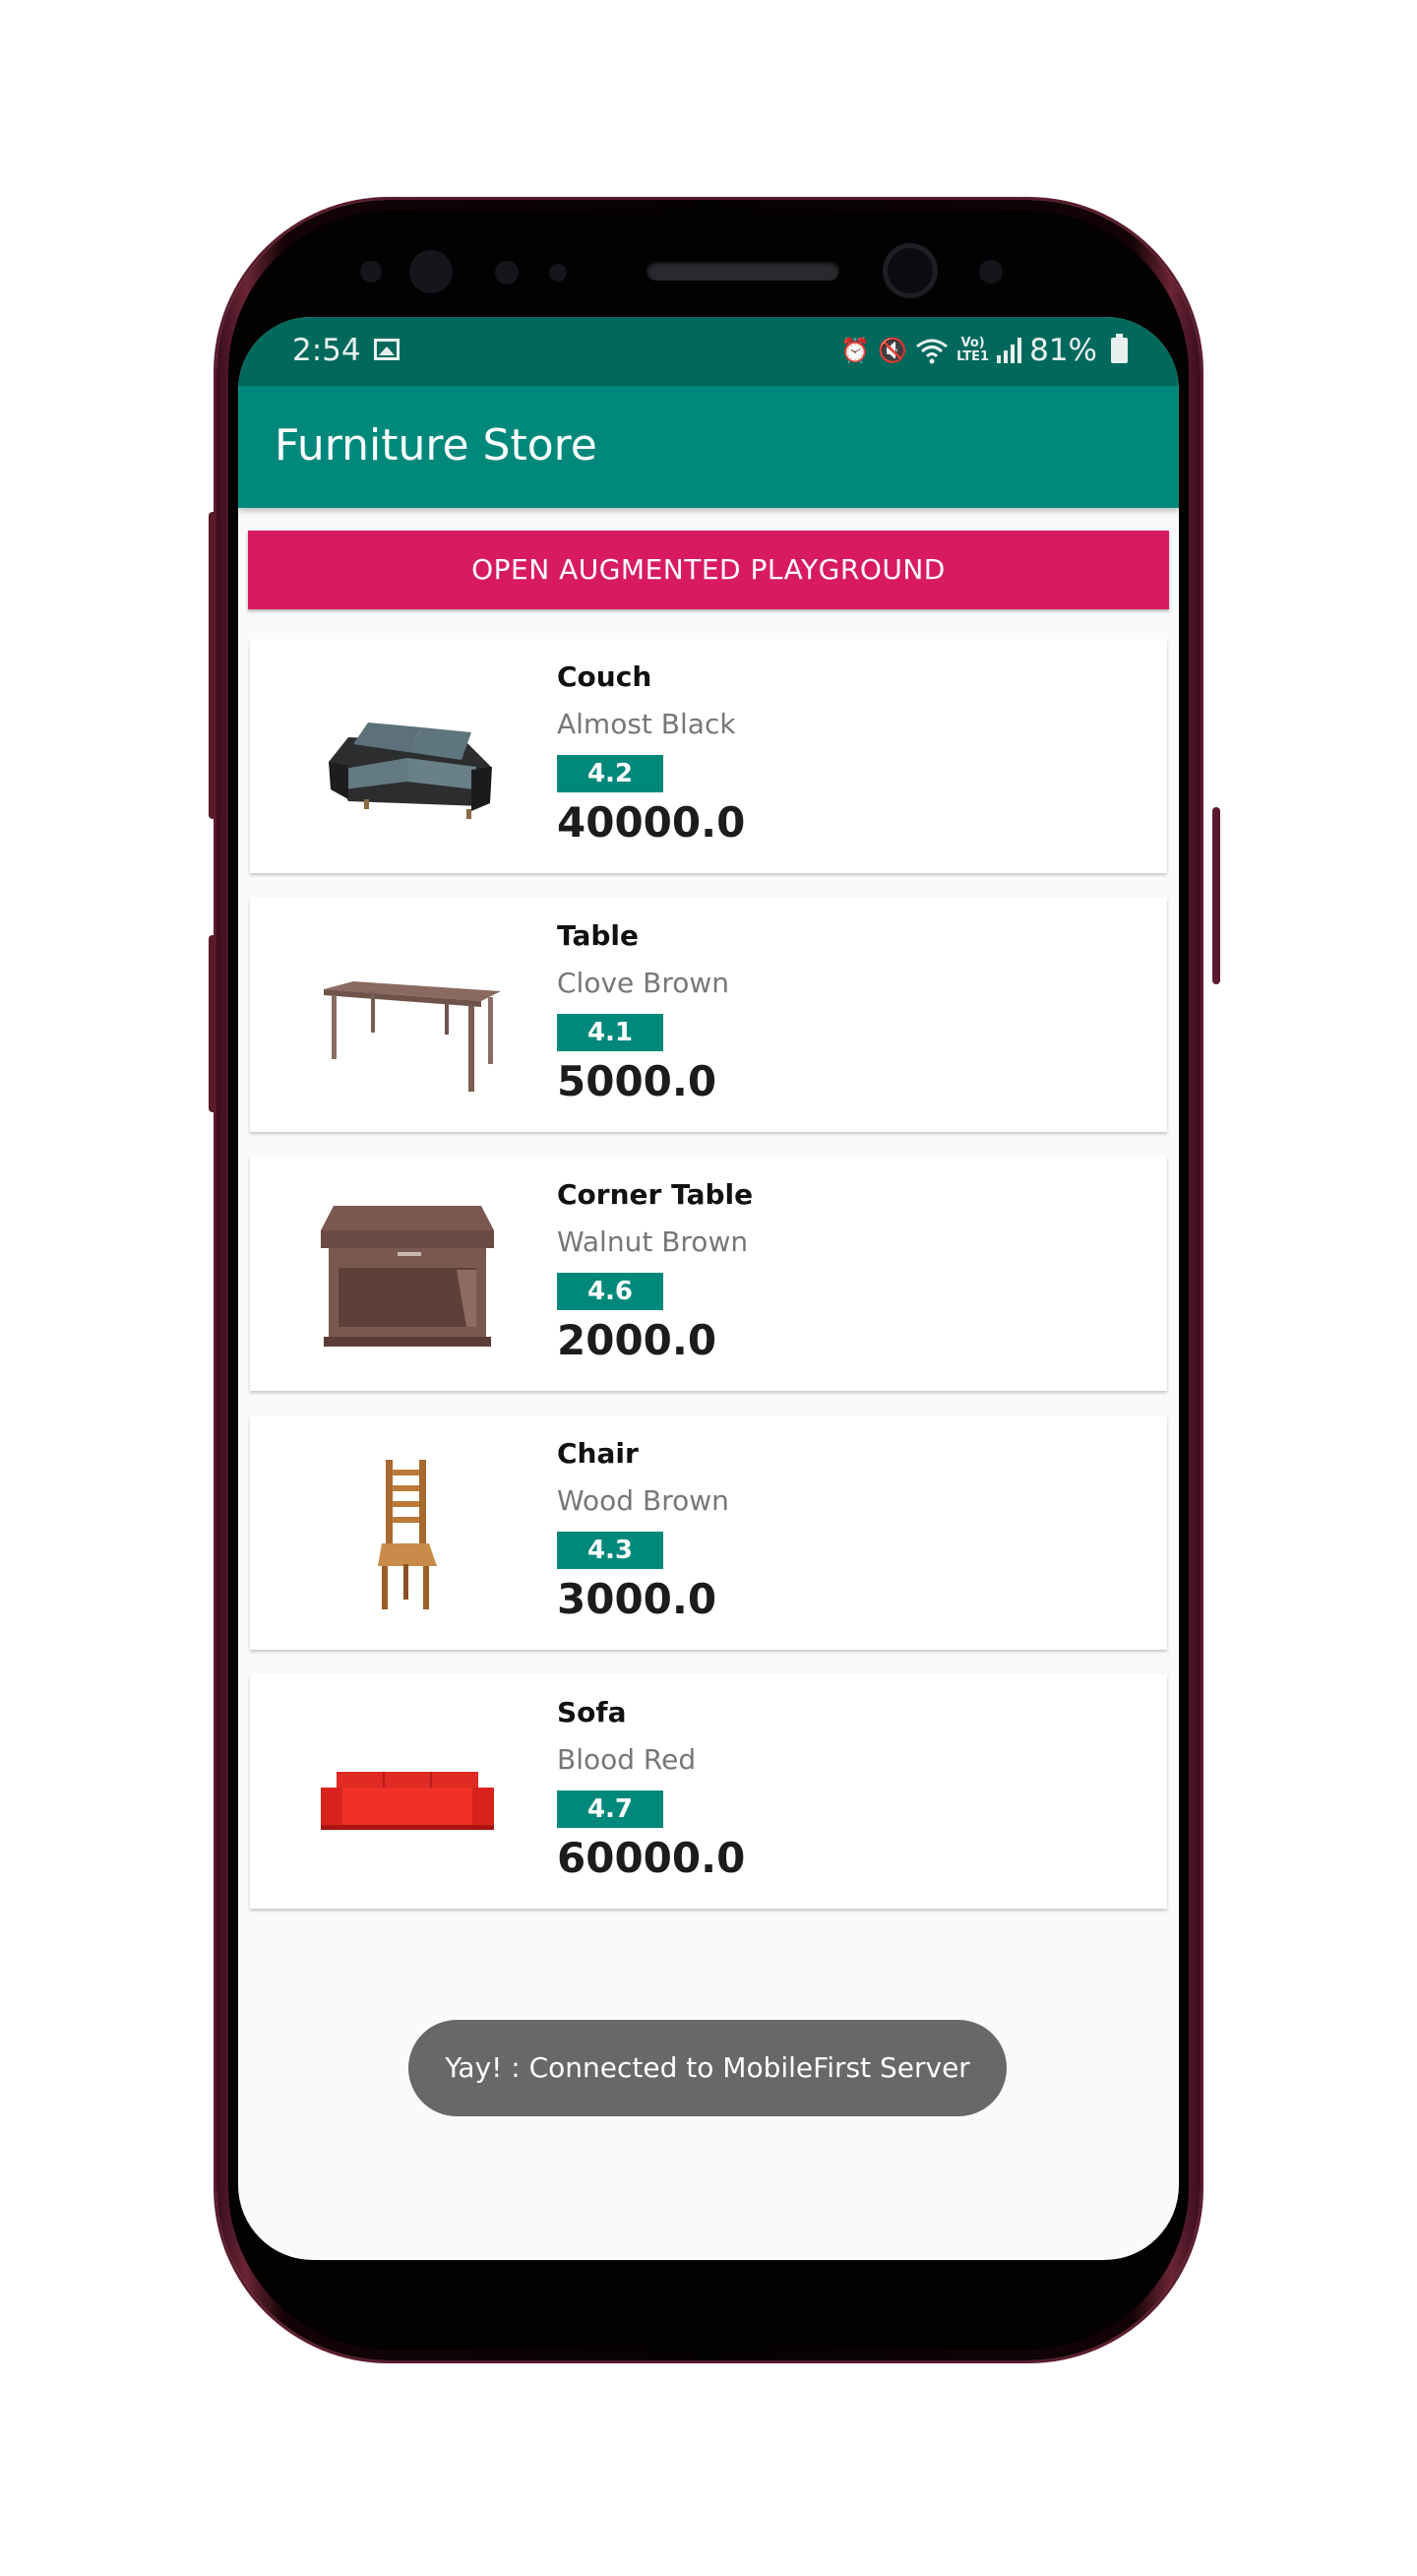 This screenshot has width=1417, height=2576. Describe the element at coordinates (610, 1032) in the screenshot. I see `rating-badge: 4.1` at that location.